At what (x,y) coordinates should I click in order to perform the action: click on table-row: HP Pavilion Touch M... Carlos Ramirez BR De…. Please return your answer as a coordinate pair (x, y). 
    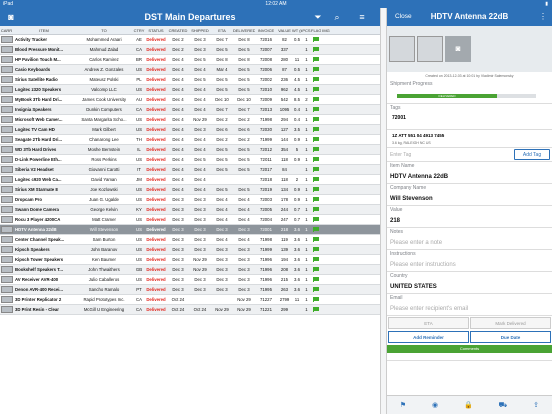
    Looking at the image, I should click on (190, 60).